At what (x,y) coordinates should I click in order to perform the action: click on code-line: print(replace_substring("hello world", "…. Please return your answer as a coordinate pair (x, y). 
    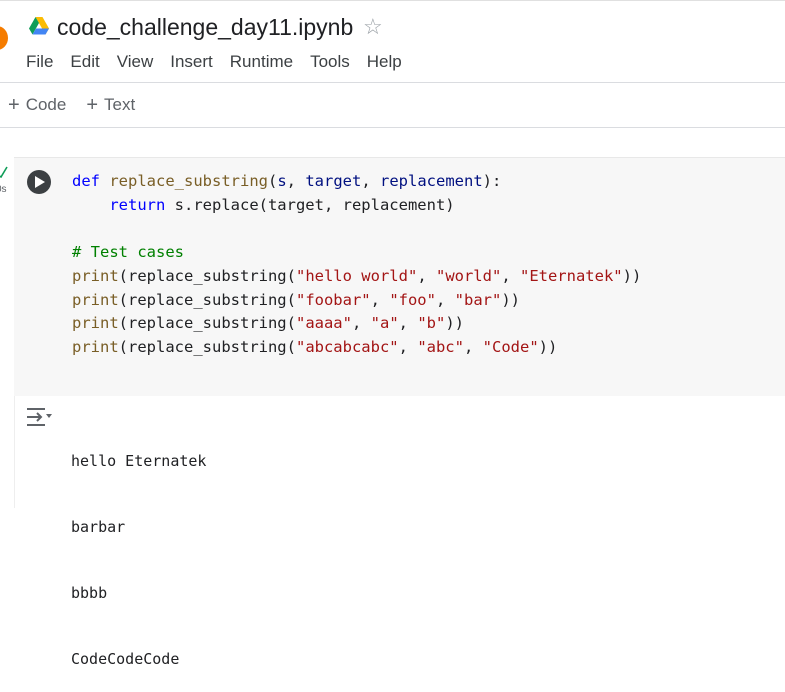
    Looking at the image, I should click on (357, 275).